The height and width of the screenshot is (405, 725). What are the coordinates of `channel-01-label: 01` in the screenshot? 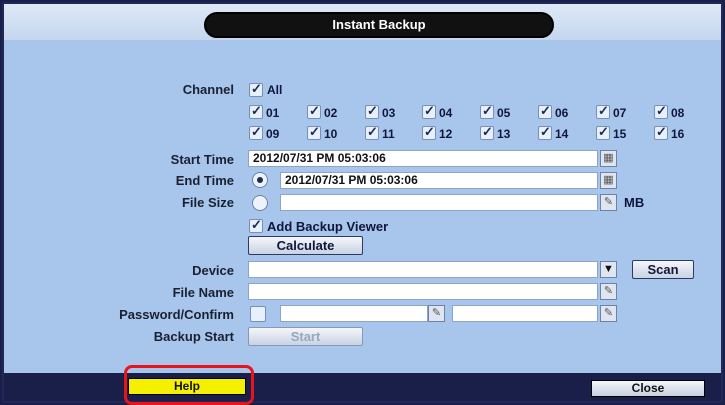 It's located at (273, 113).